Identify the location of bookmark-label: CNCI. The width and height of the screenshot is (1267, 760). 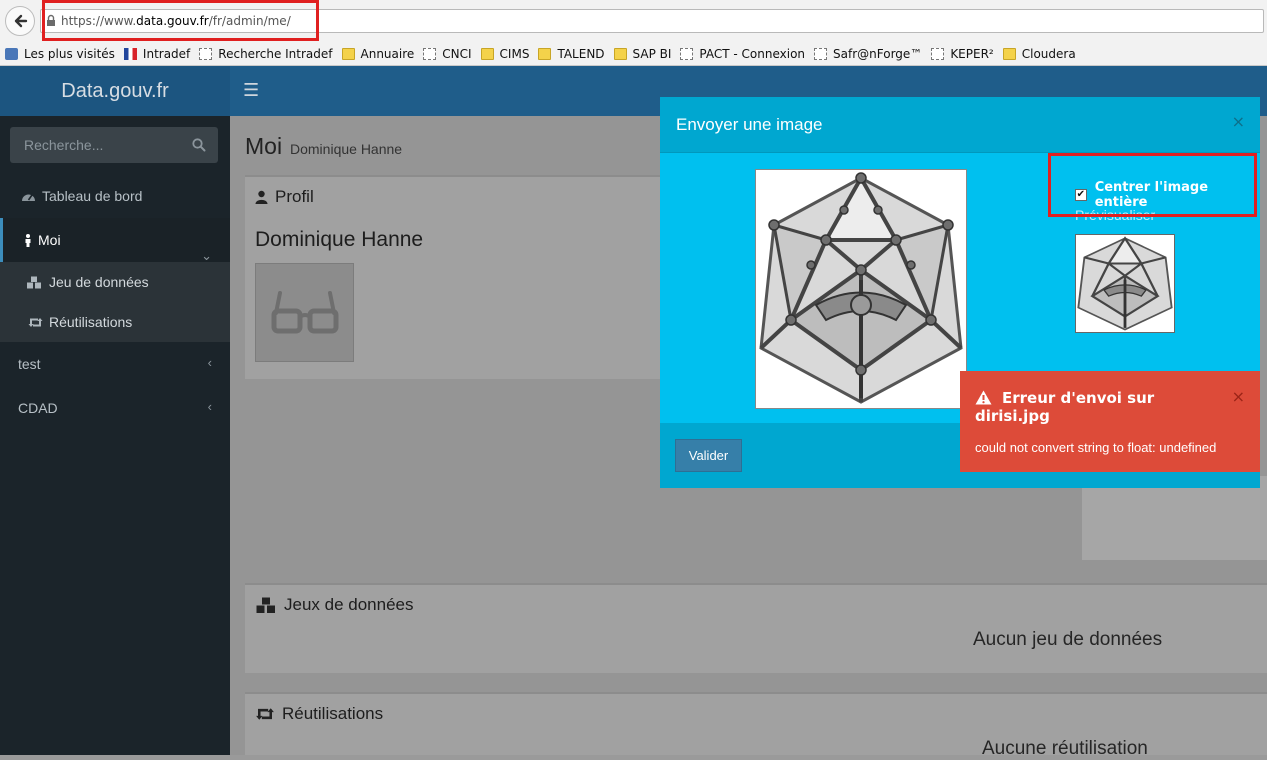
(457, 54).